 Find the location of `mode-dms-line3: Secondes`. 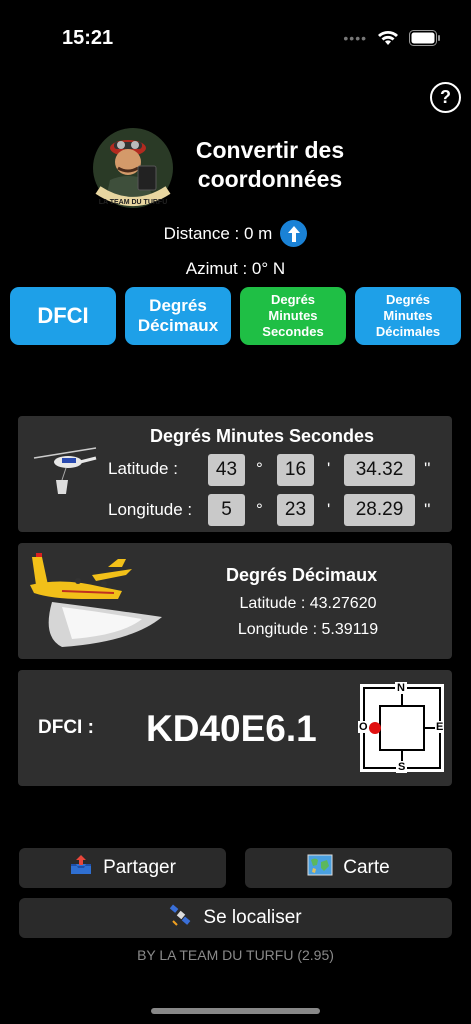

mode-dms-line3: Secondes is located at coordinates (293, 331).